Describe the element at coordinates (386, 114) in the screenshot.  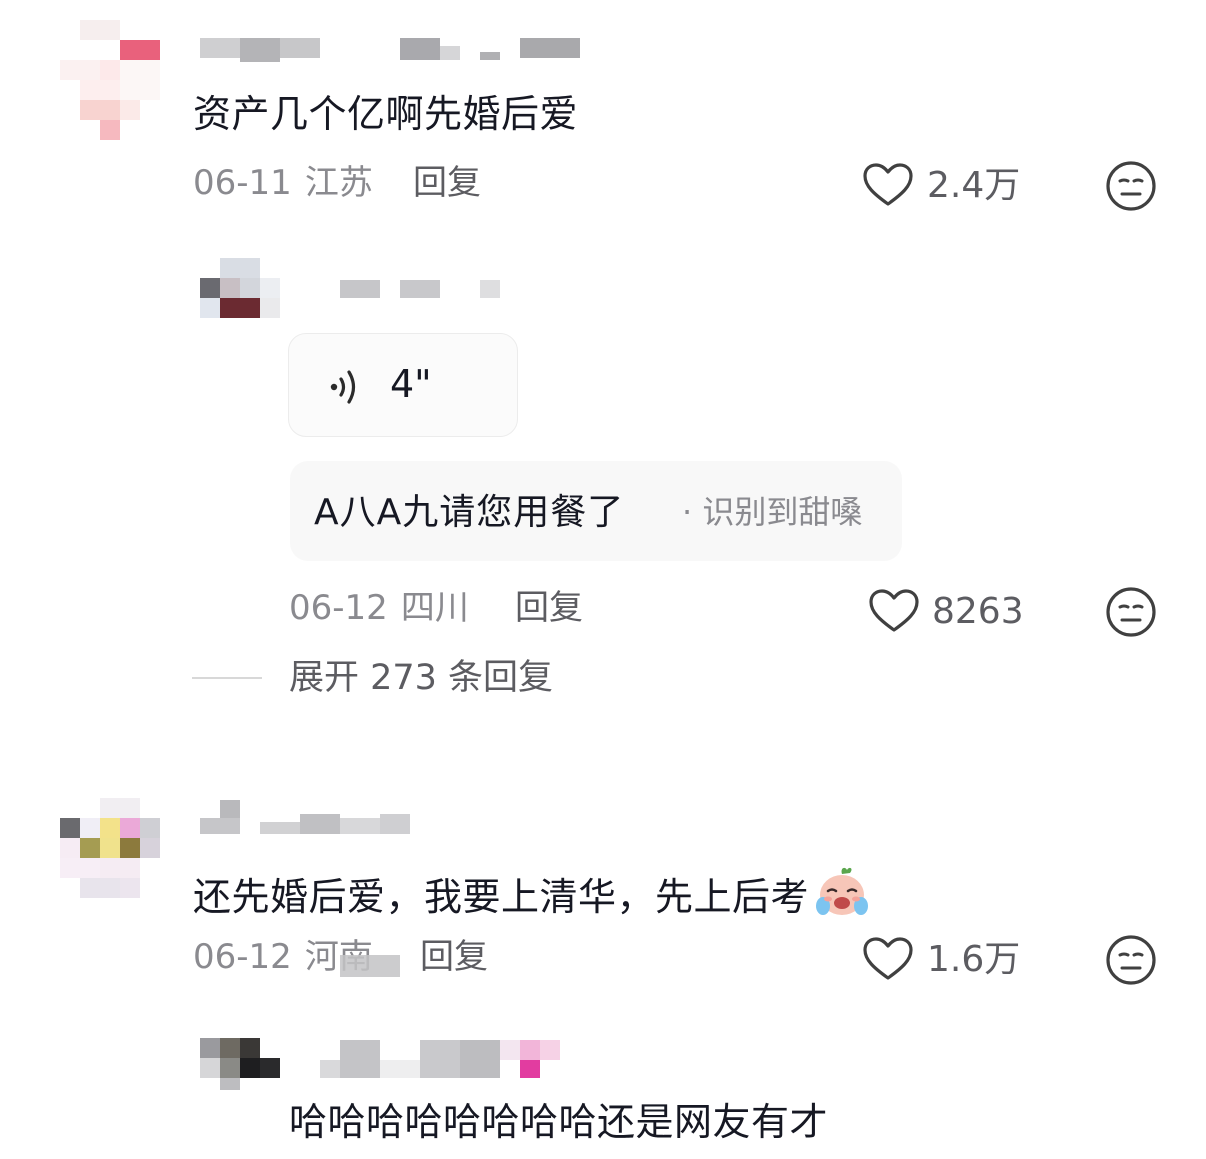
I see `comment-text: 资产几个亿啊先婚后爱` at that location.